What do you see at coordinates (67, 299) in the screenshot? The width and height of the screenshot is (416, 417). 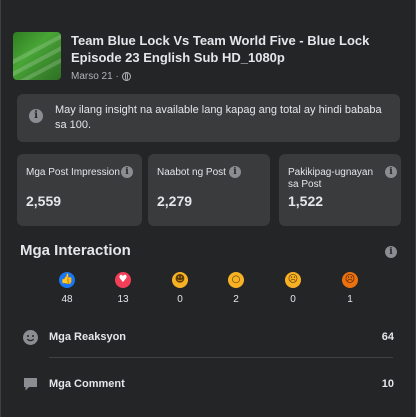 I see `reaction-count: 48` at bounding box center [67, 299].